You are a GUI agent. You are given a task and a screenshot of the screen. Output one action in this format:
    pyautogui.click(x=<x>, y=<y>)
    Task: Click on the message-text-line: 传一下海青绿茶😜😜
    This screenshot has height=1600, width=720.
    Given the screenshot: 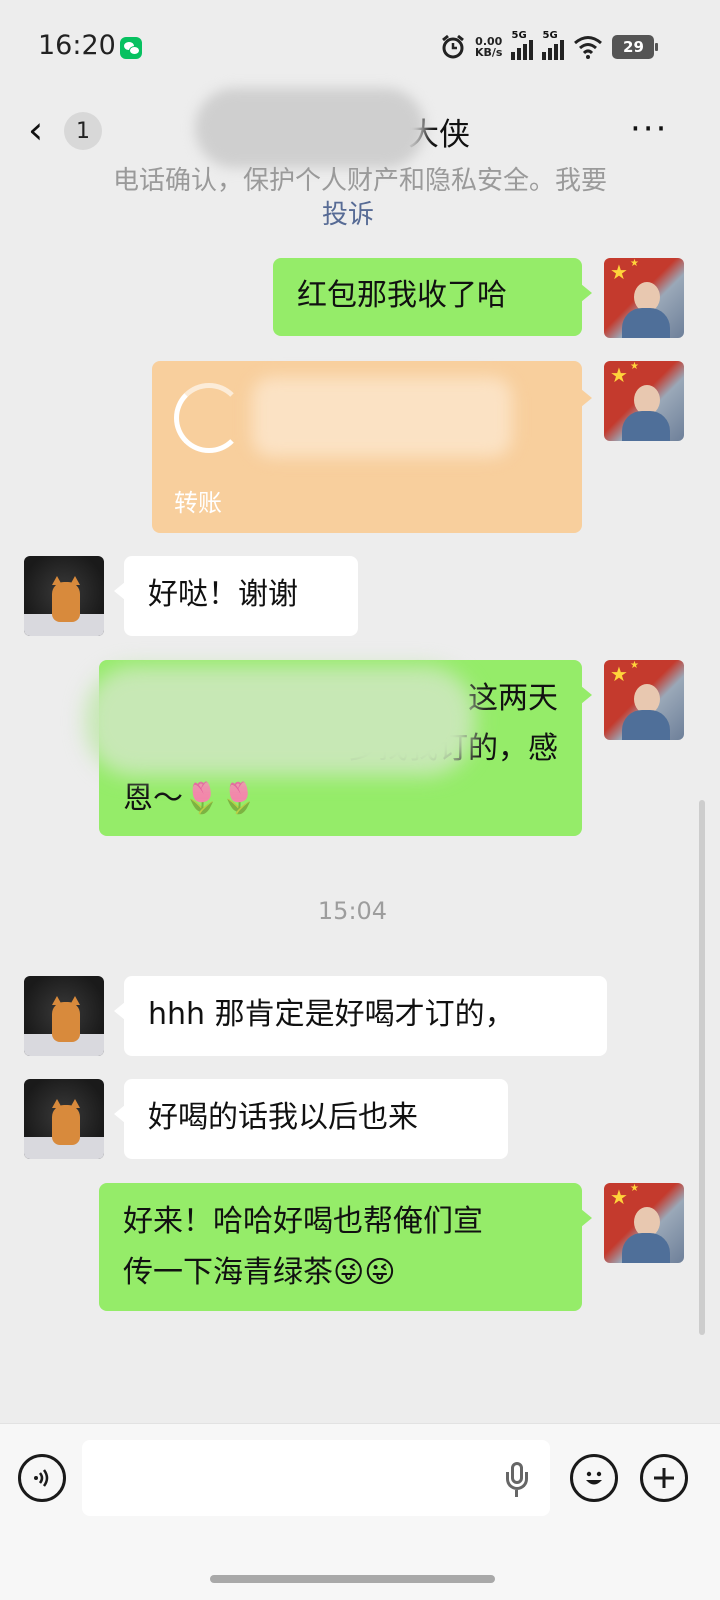 What is the action you would take?
    pyautogui.click(x=259, y=1272)
    